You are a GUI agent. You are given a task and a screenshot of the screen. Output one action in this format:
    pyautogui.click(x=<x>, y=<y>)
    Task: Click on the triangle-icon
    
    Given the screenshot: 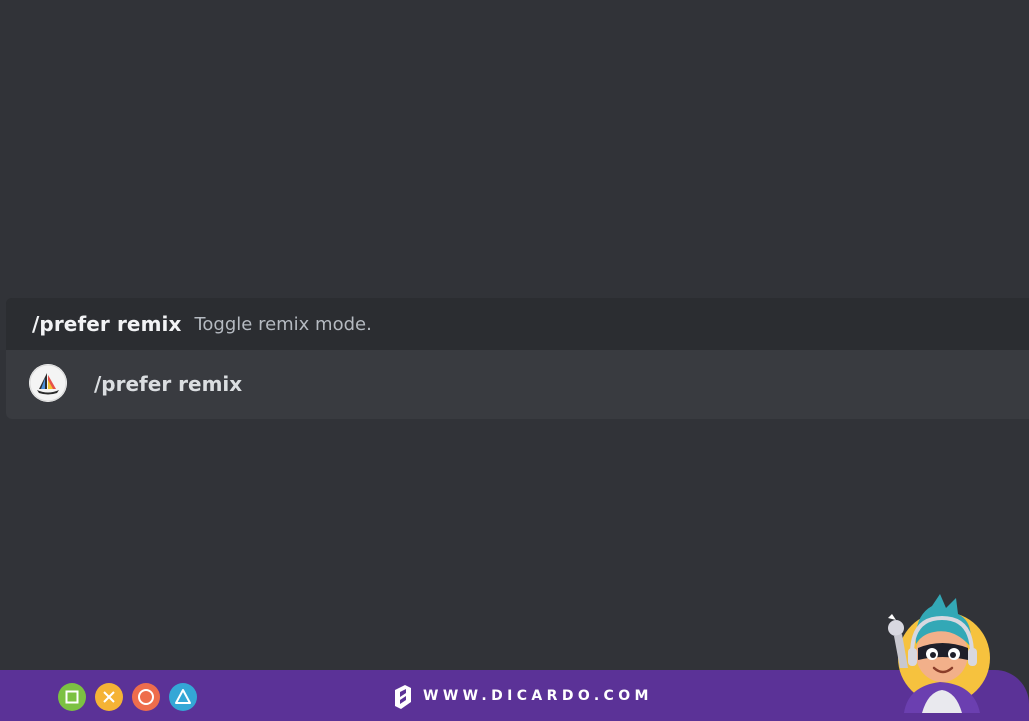 What is the action you would take?
    pyautogui.click(x=183, y=697)
    